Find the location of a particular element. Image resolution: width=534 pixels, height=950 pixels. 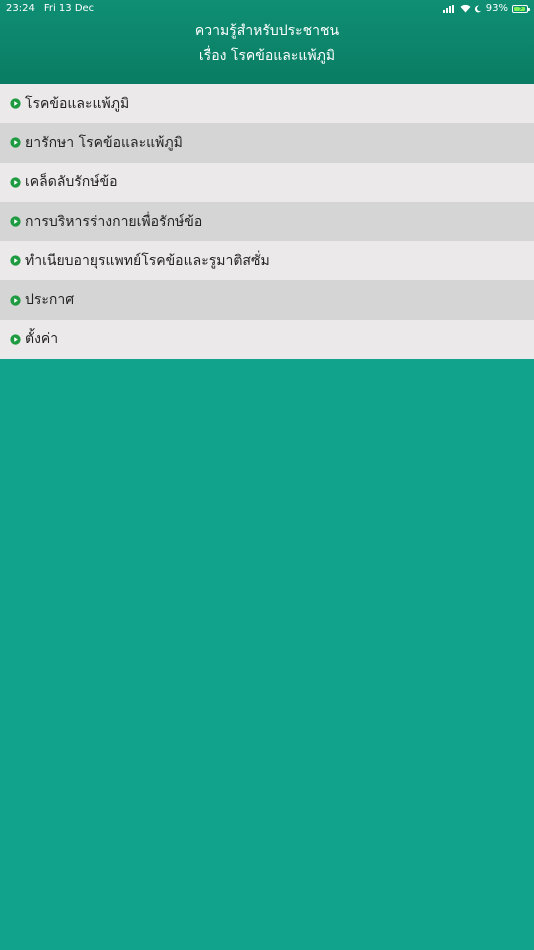

status-right: 93% ⚡ is located at coordinates (486, 8).